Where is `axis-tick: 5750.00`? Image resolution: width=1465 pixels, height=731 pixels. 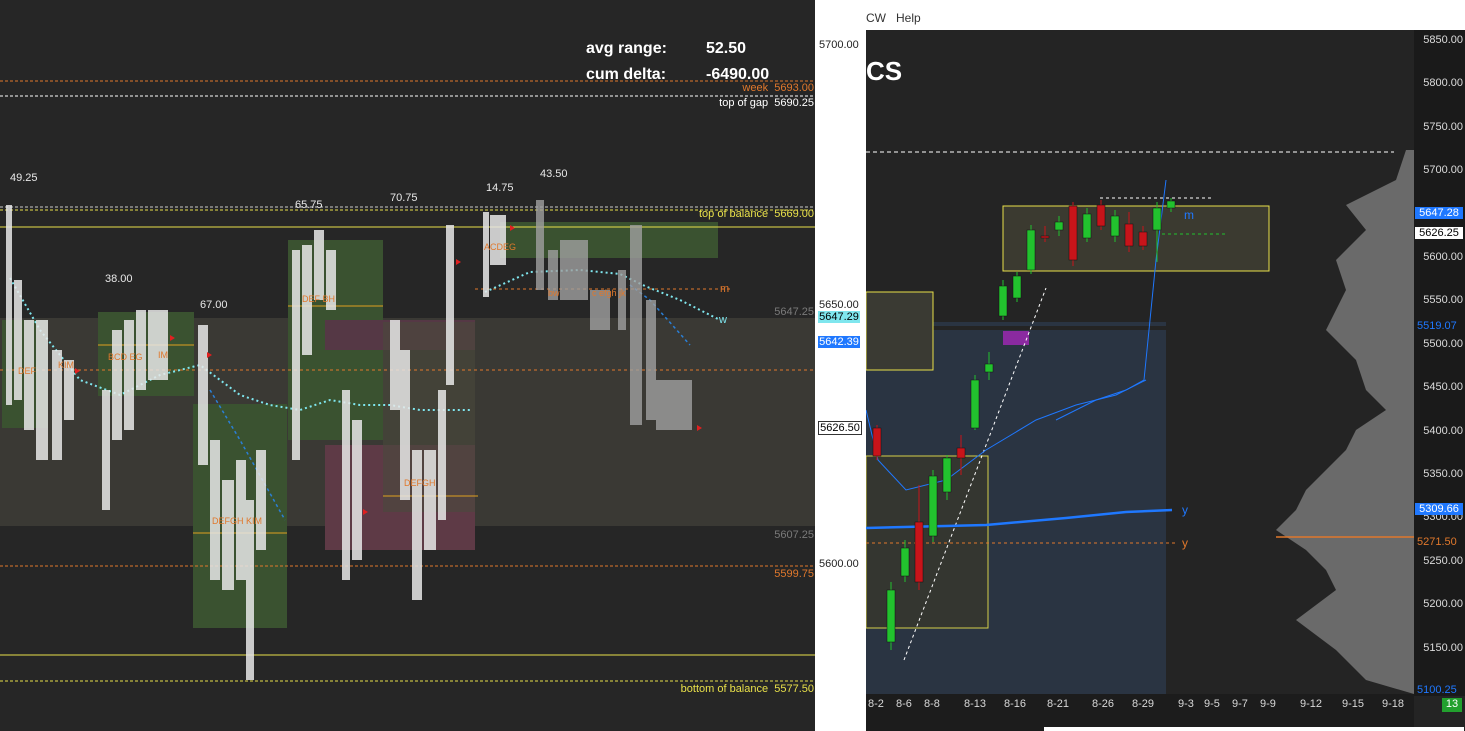
axis-tick: 5750.00 is located at coordinates (1443, 126).